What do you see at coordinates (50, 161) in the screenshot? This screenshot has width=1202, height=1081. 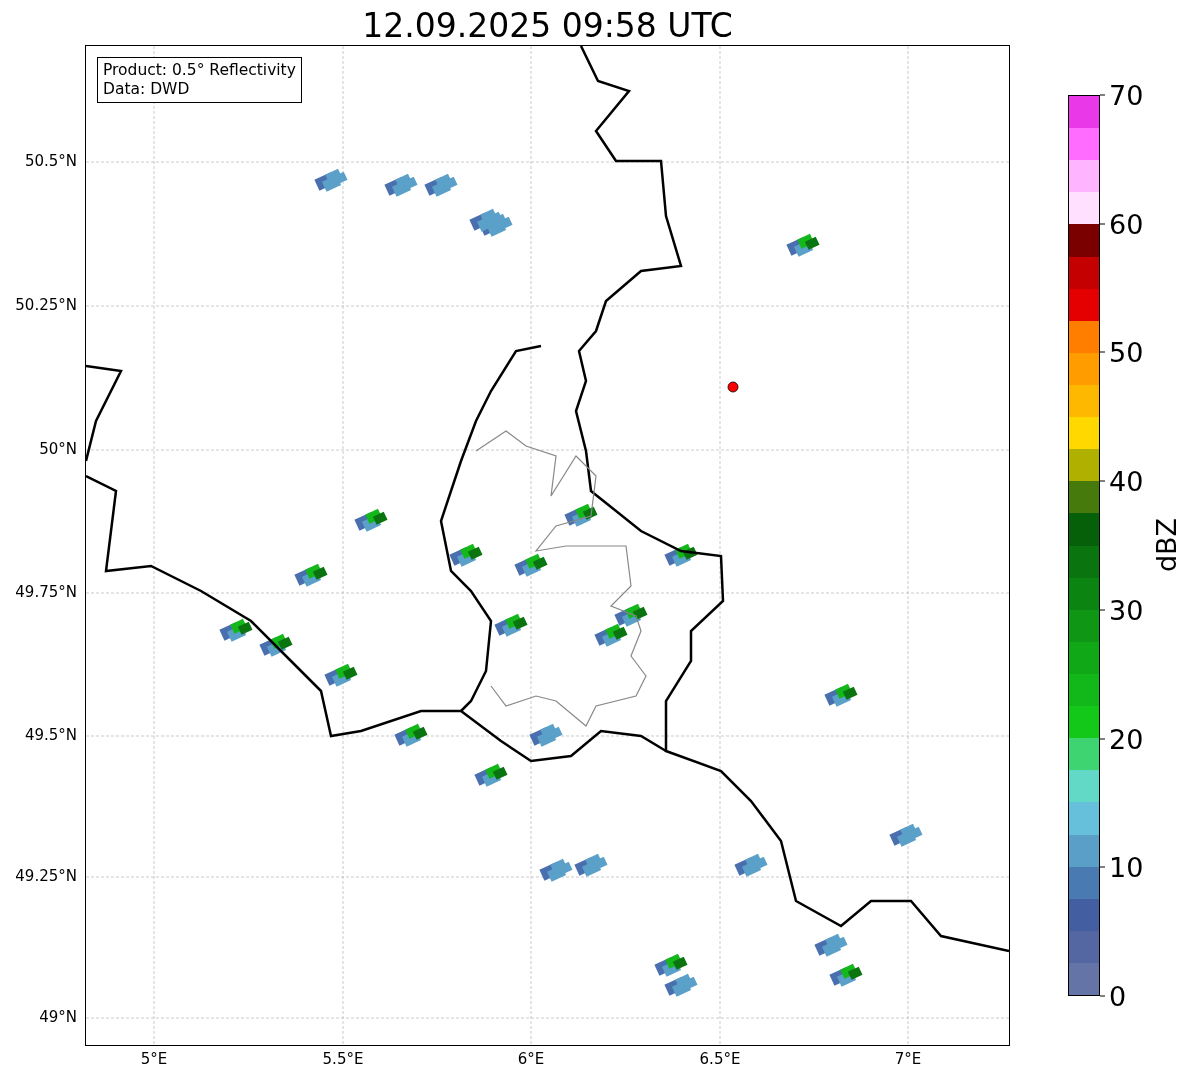 I see `latitude-label: 50.5°N` at bounding box center [50, 161].